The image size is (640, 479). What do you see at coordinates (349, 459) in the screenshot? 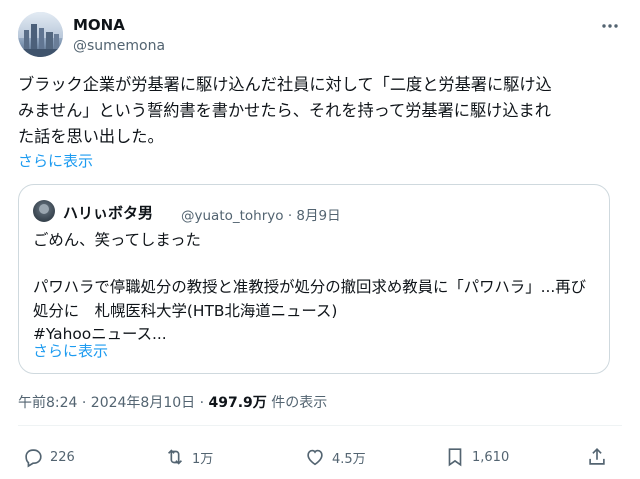
I see `like-count: 4.5万` at bounding box center [349, 459].